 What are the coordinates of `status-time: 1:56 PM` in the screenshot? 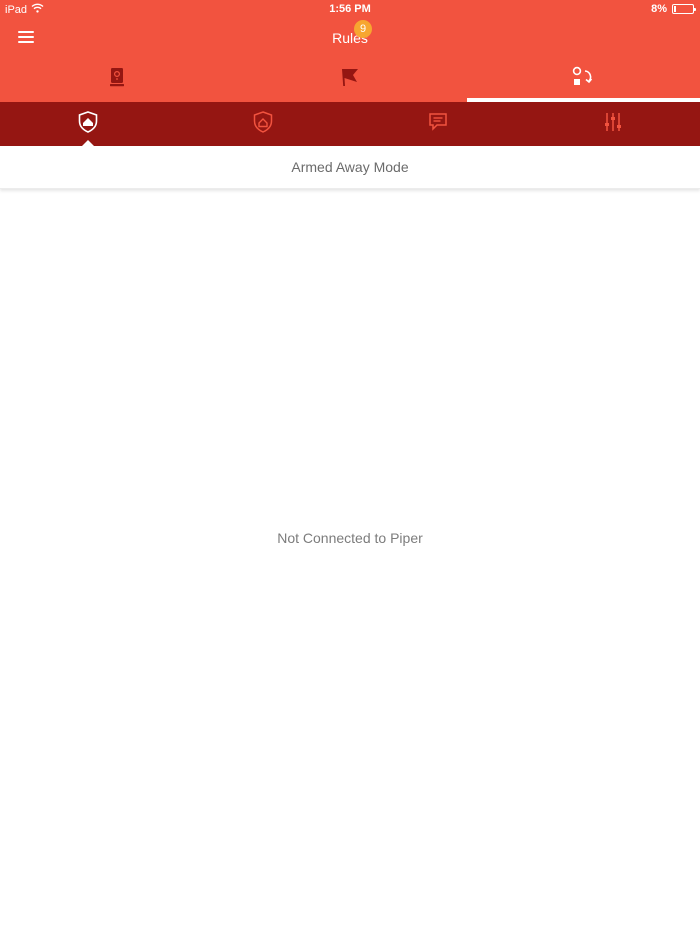 It's located at (350, 9).